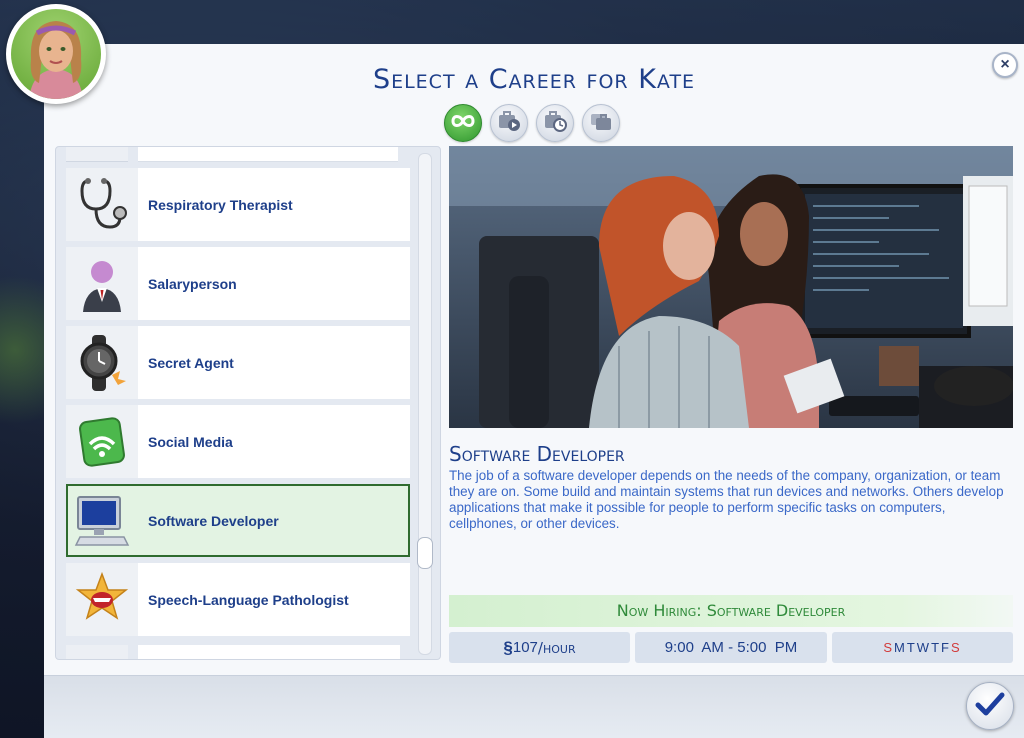 The height and width of the screenshot is (738, 1024). I want to click on computer-icon, so click(102, 520).